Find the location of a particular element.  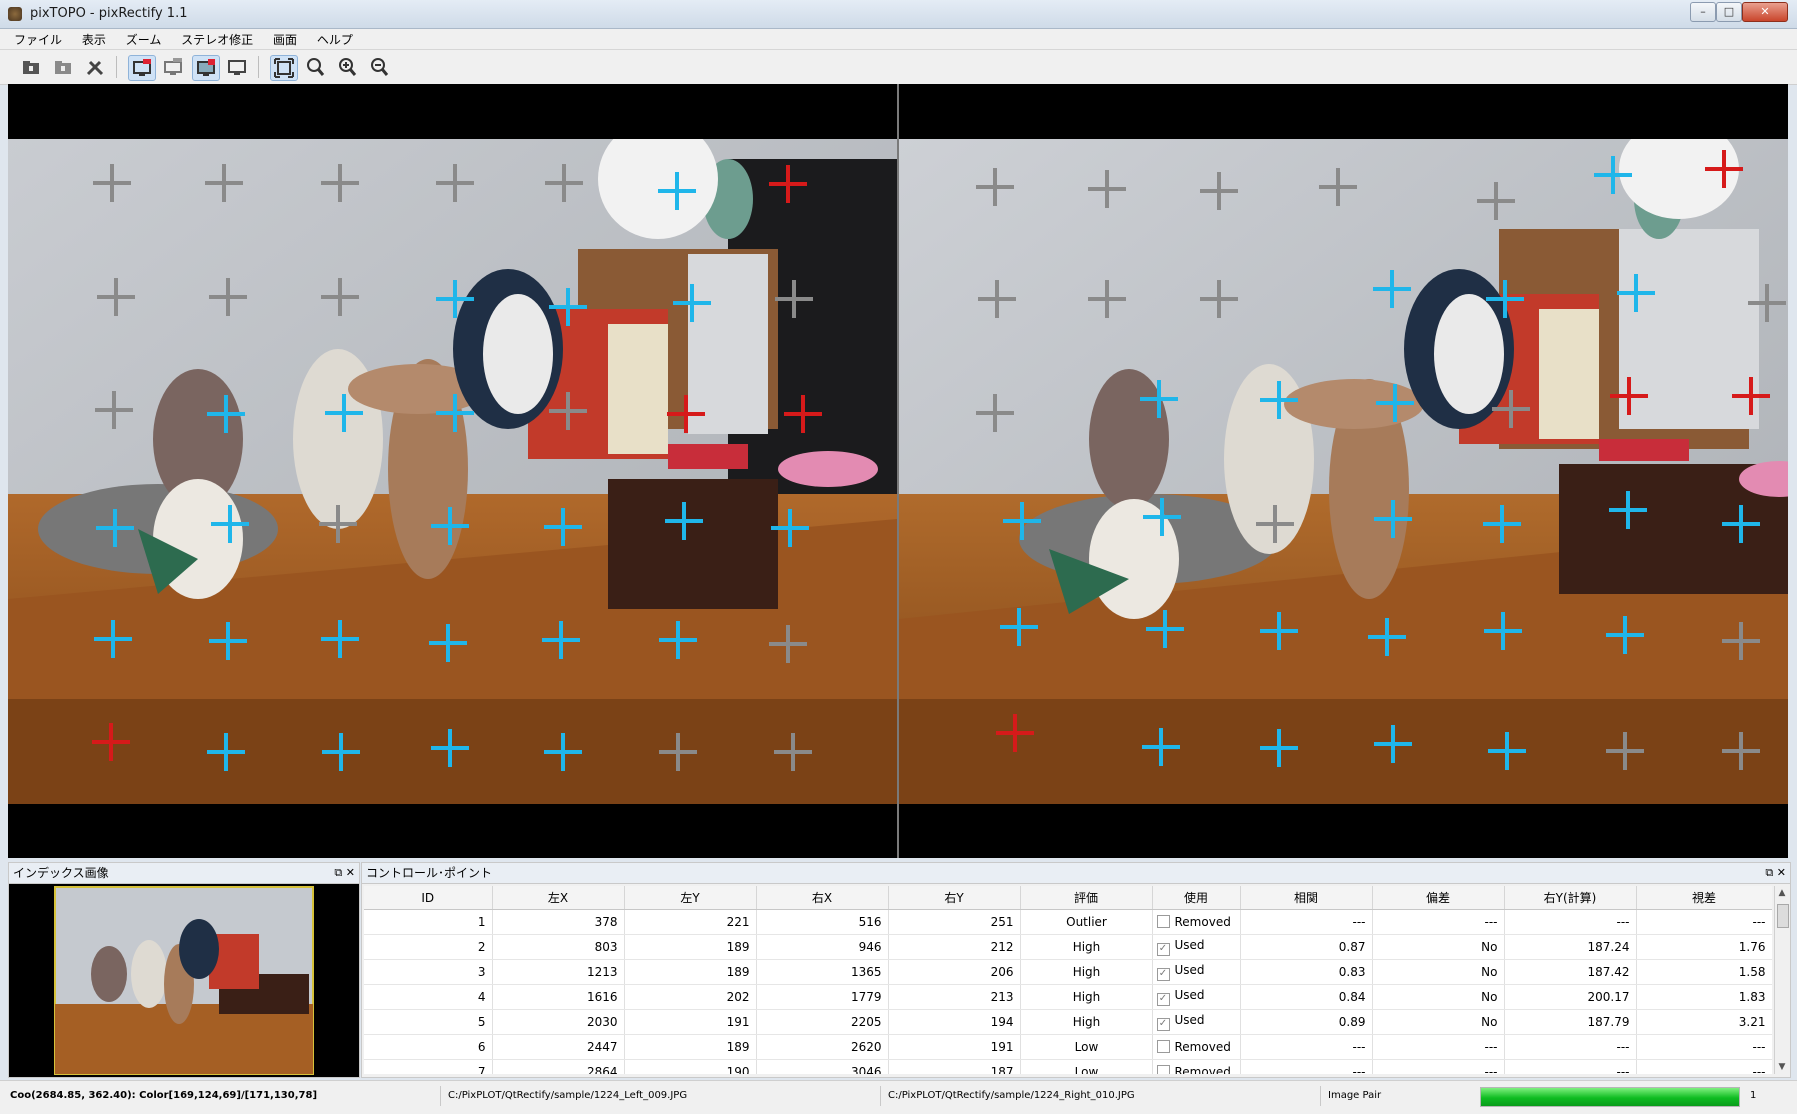

close-button: ✕ is located at coordinates (1765, 12).